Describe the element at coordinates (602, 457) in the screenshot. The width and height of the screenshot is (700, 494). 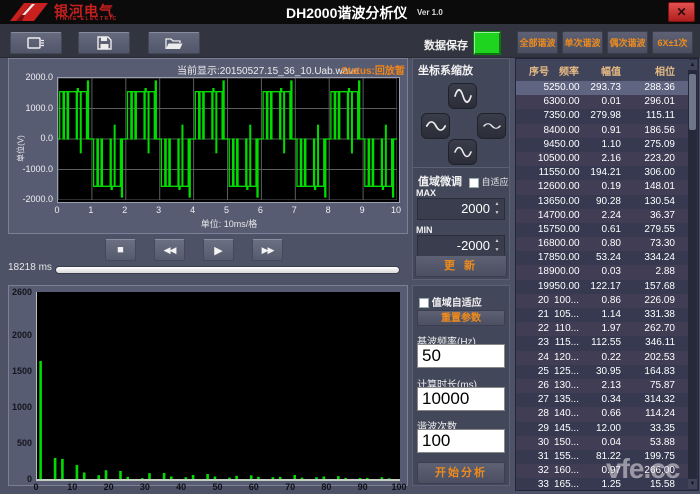
I see `table-row: 31 155... 81.22 199.75` at that location.